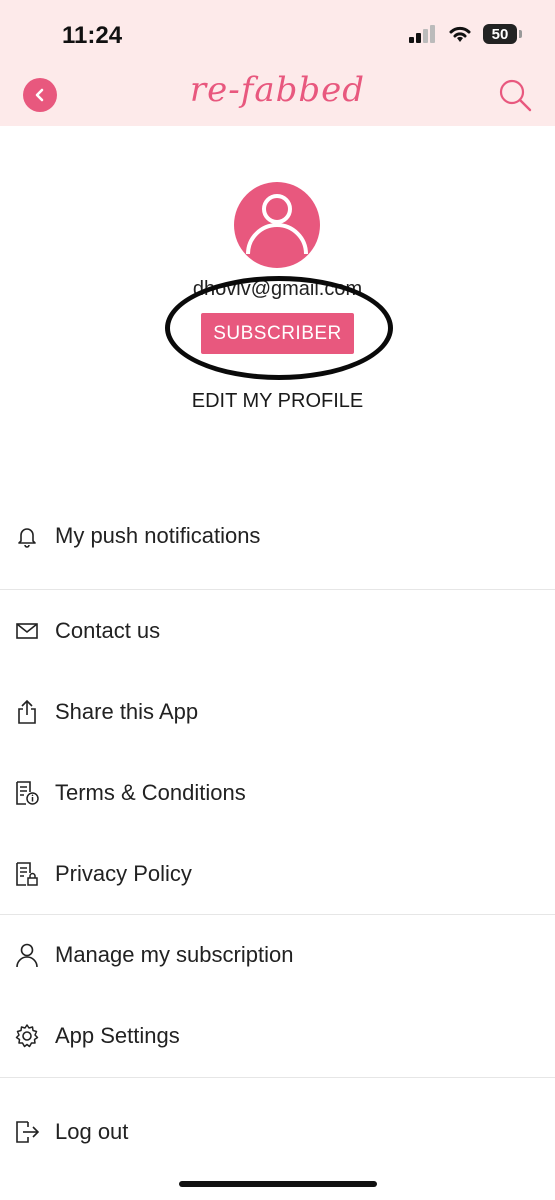  I want to click on document-lock-icon, so click(27, 874).